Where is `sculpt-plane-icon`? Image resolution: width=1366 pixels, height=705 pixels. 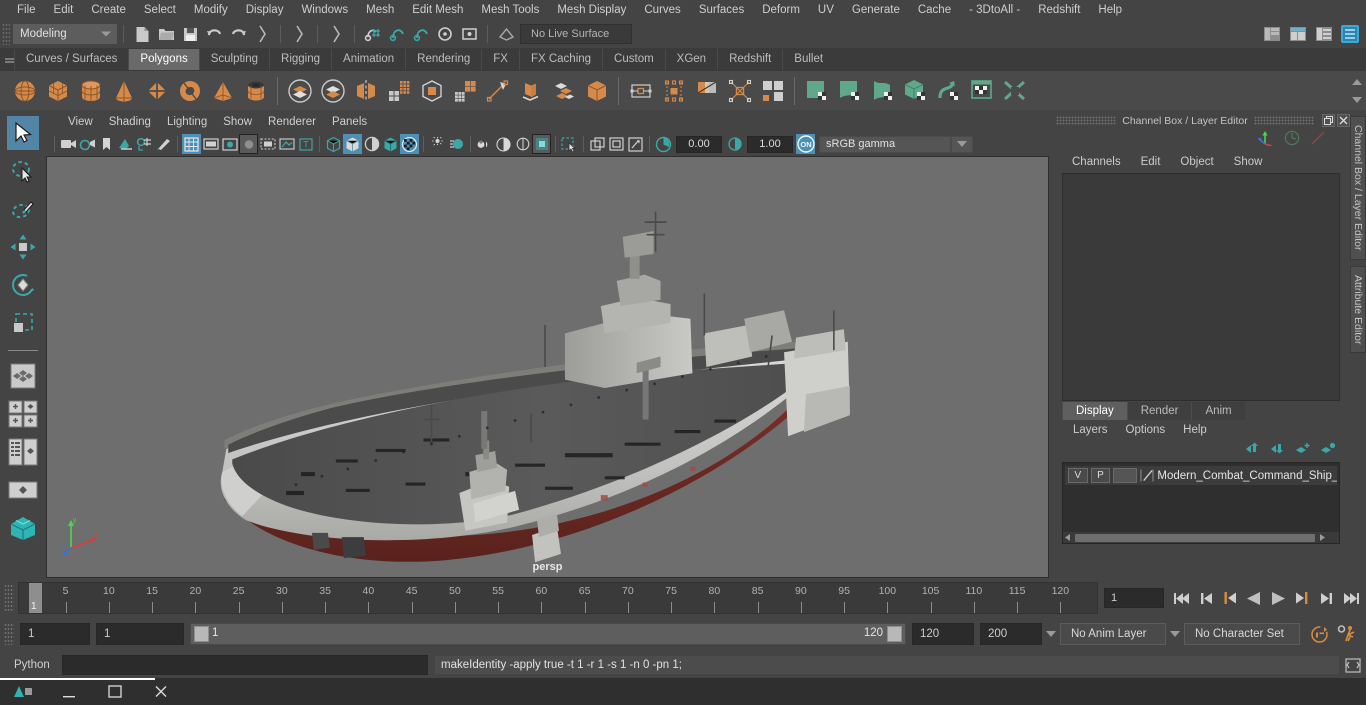 sculpt-plane-icon is located at coordinates (816, 91).